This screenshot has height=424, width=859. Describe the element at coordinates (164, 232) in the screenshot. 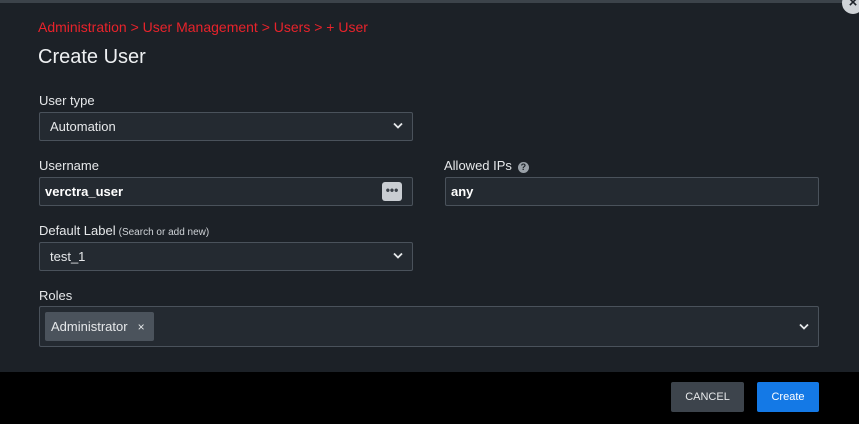

I see `default-label-hint: (Search or add new)` at that location.